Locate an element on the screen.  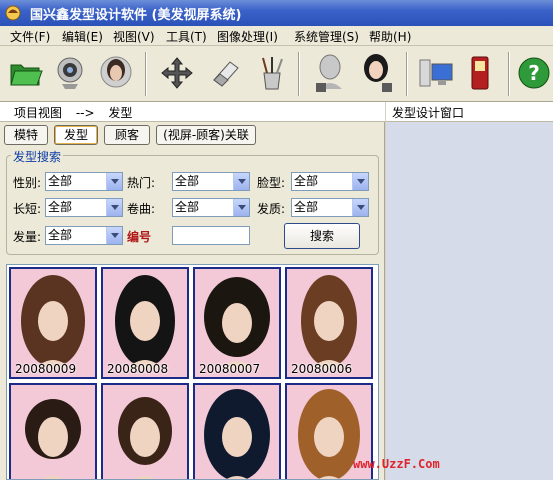
help-button: ? is located at coordinates (533, 73).